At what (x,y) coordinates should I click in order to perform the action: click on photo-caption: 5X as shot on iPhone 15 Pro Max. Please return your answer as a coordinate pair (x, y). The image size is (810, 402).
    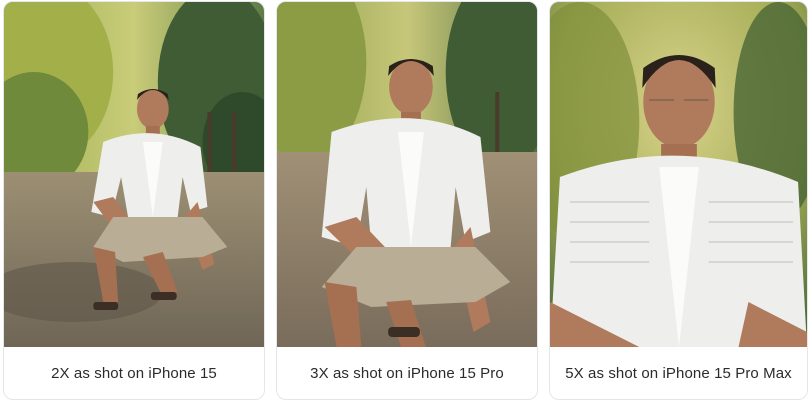
    Looking at the image, I should click on (678, 373).